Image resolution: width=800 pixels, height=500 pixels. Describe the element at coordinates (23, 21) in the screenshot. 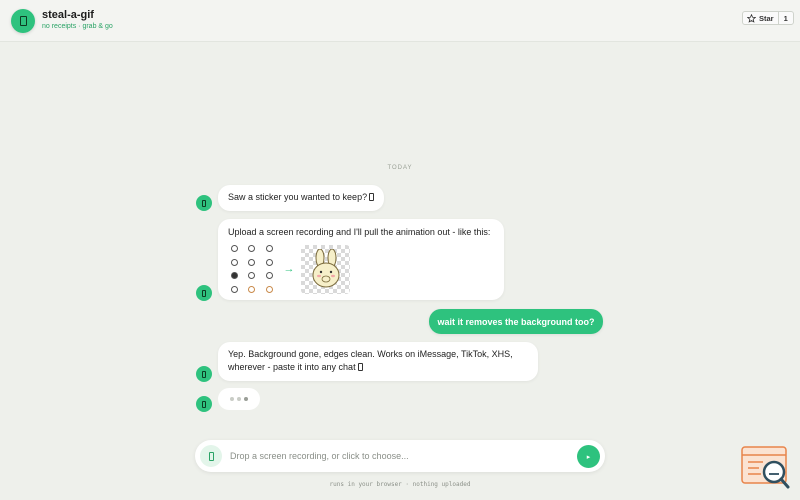

I see `logo-icon` at that location.